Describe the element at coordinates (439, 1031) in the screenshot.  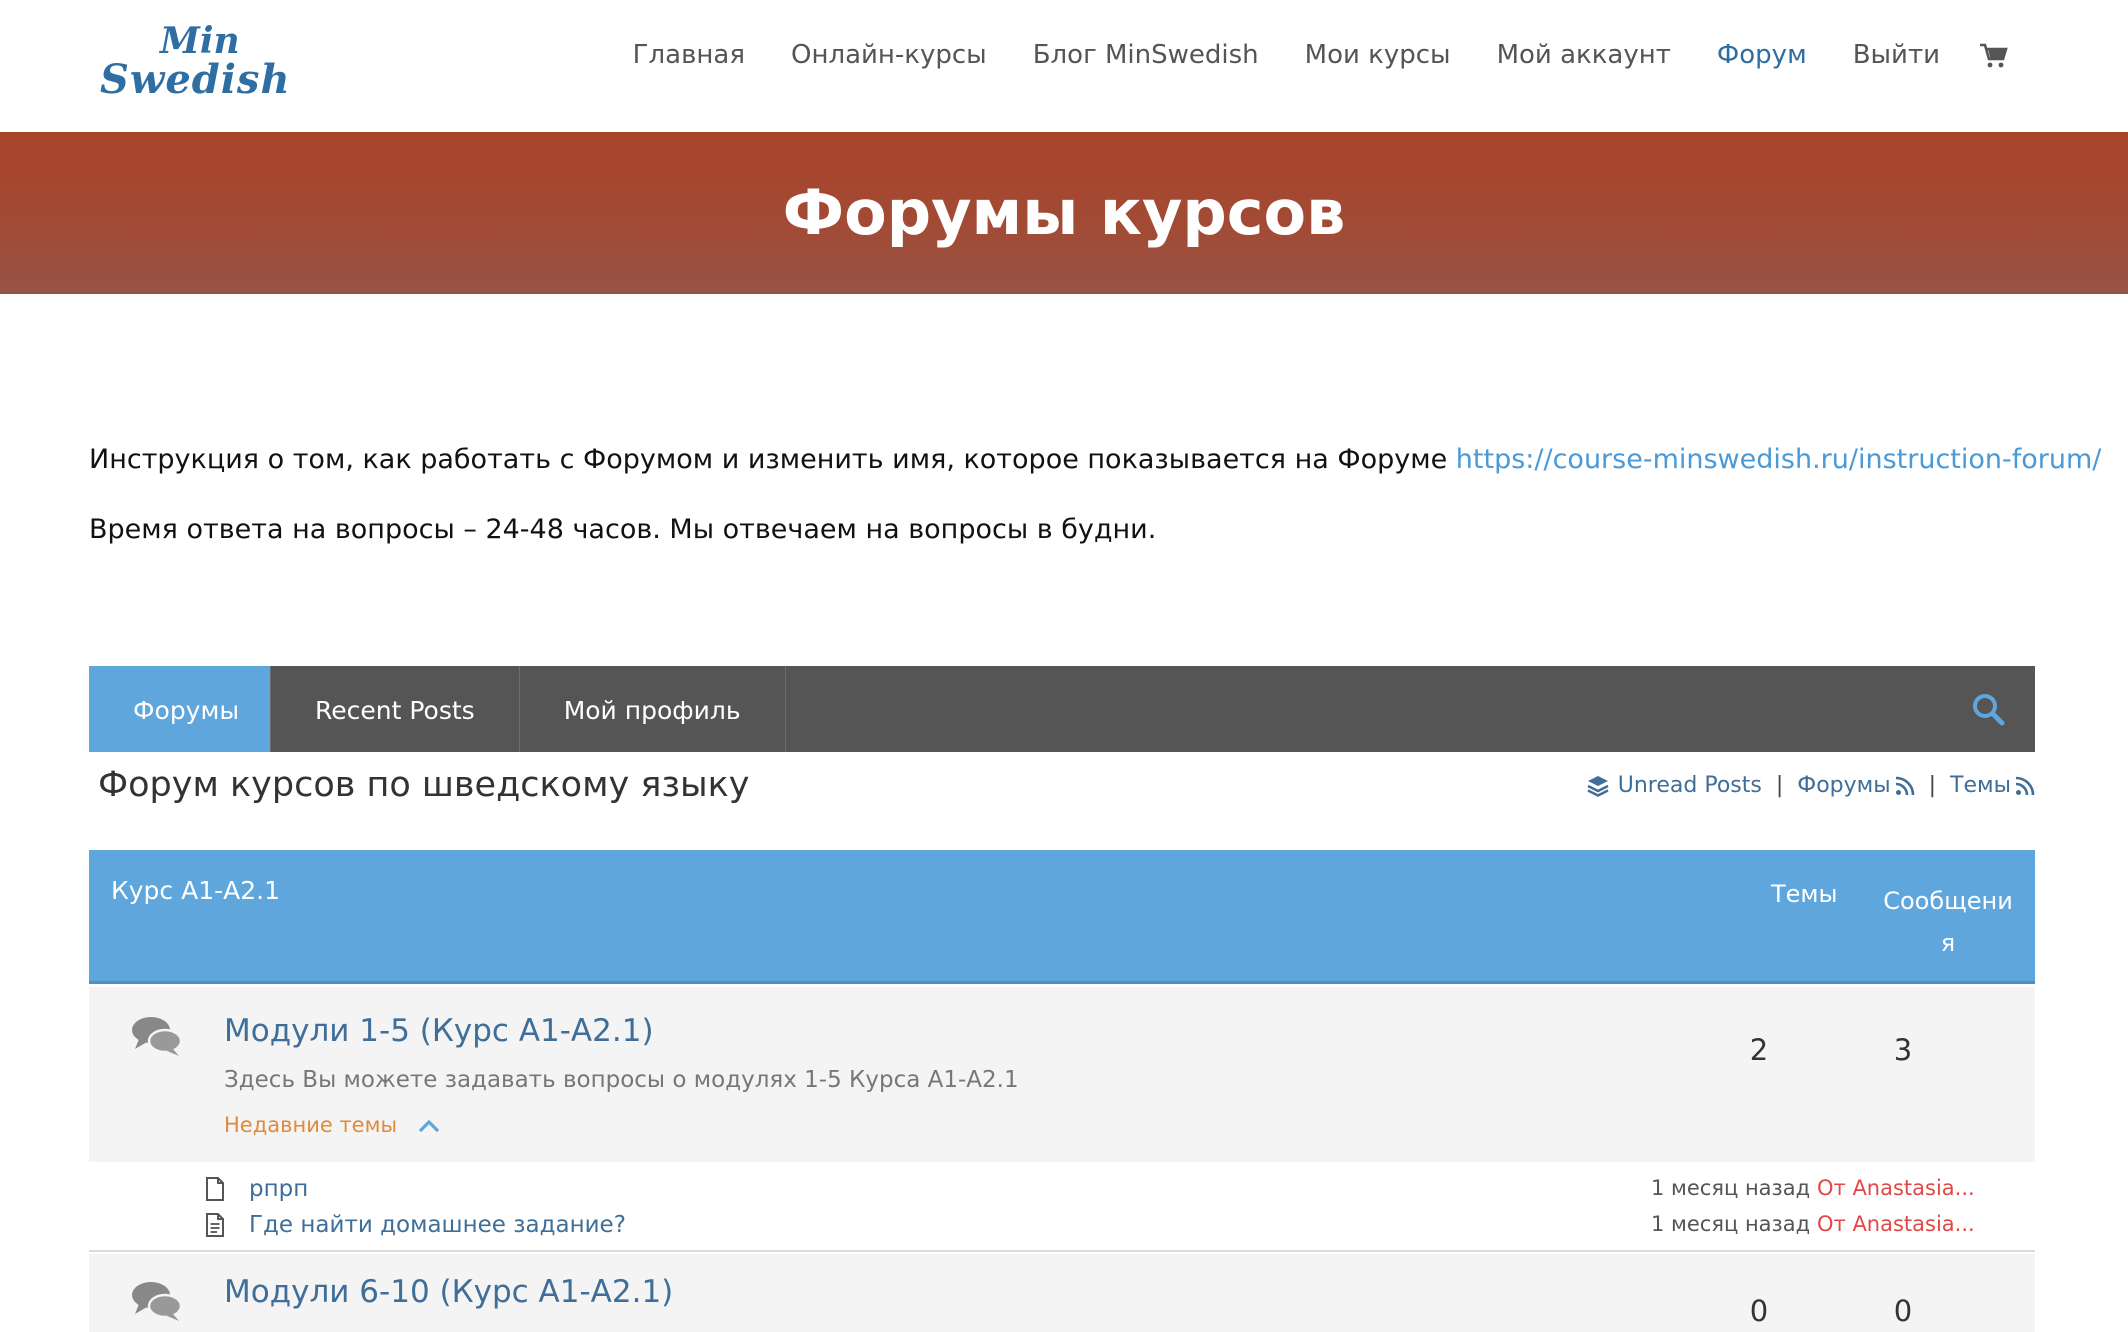
I see `forum-title-link: Модули 1-5 (Курс А1-А2.1)` at that location.